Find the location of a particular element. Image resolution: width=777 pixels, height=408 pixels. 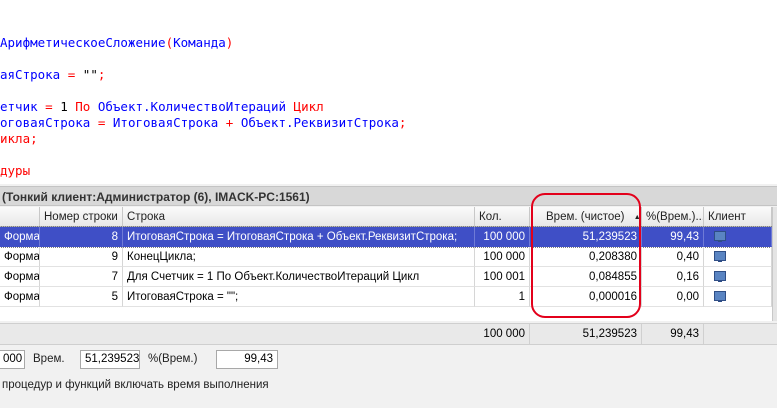

cell-percent: 0,16 is located at coordinates (673, 277).